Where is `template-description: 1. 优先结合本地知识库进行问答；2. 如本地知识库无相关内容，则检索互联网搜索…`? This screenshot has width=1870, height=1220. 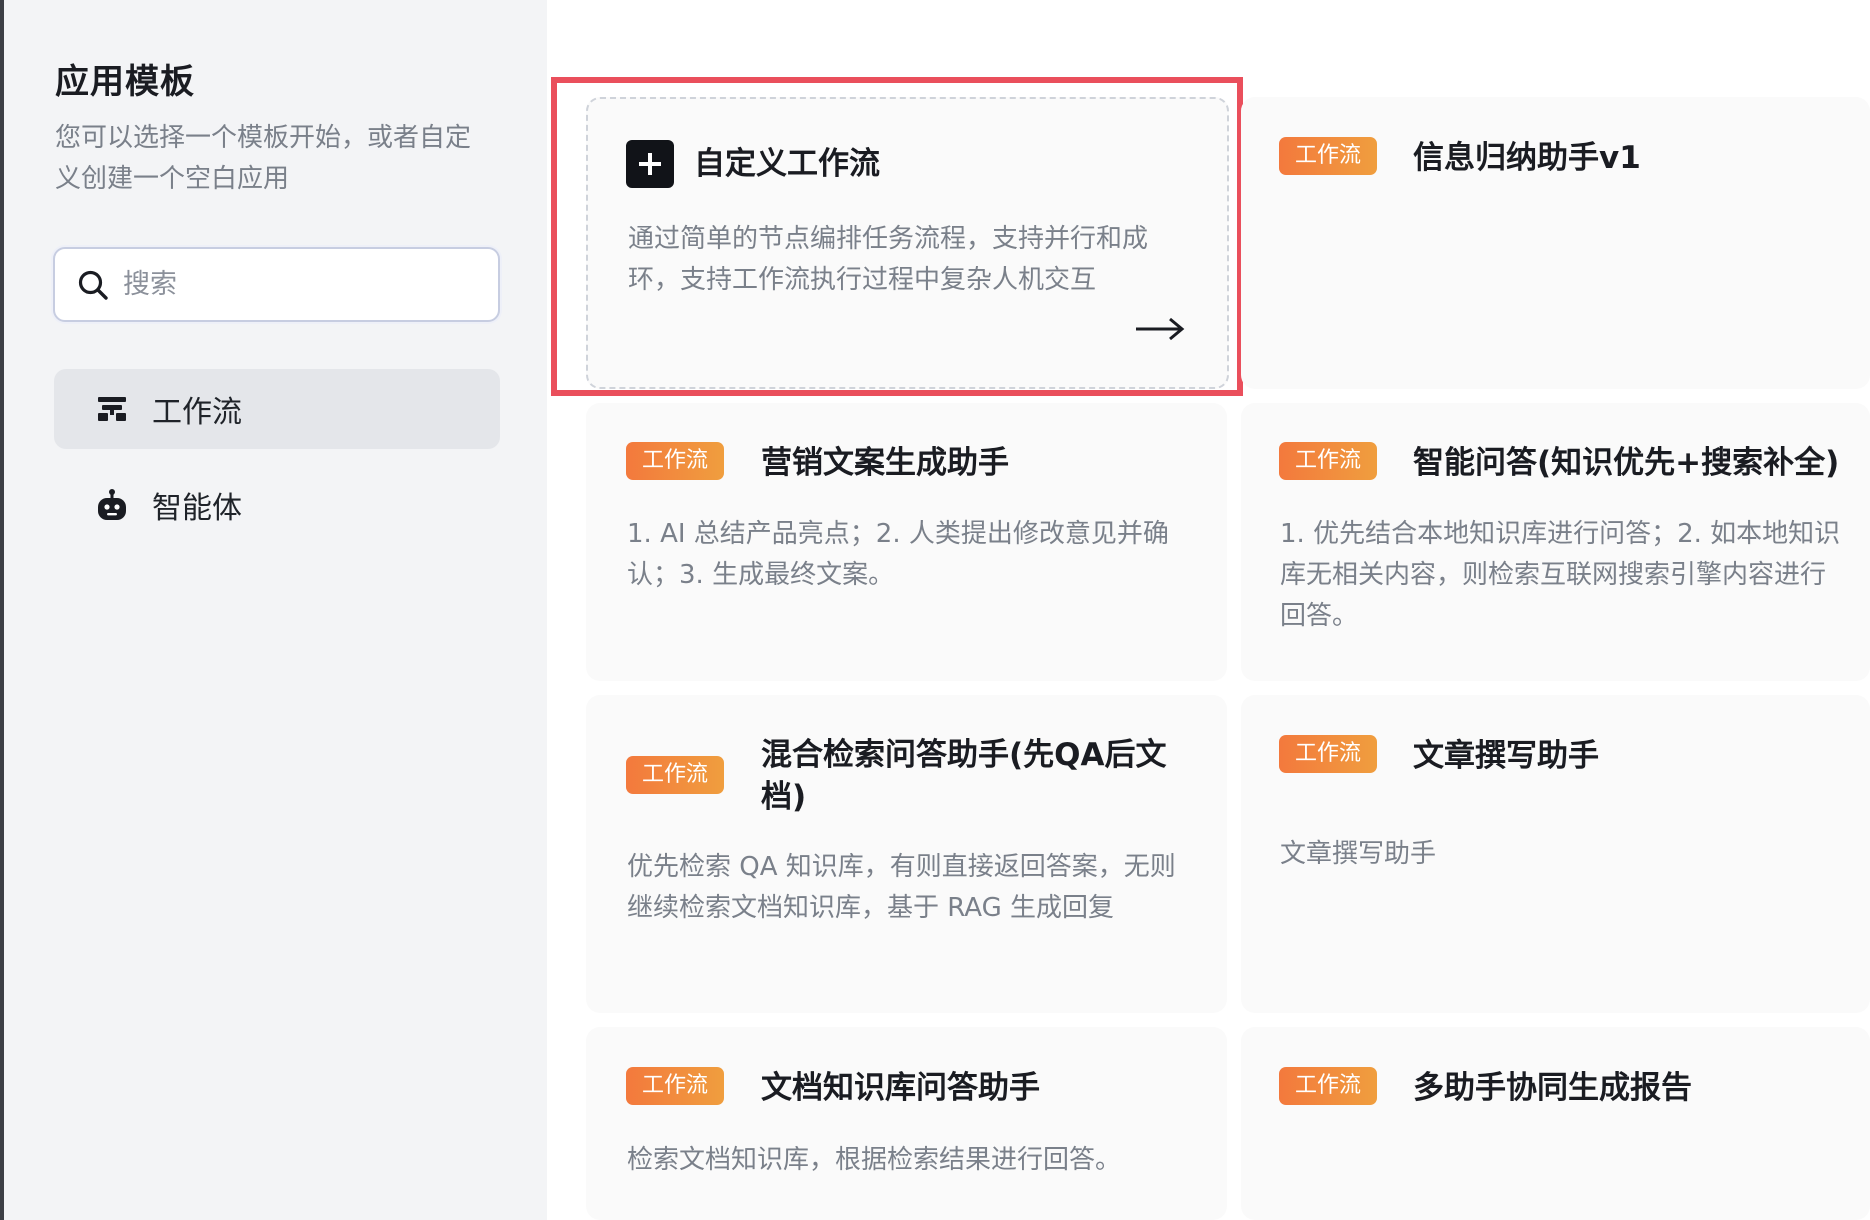
template-description: 1. 优先结合本地知识库进行问答；2. 如本地知识库无相关内容，则检索互联网搜索… is located at coordinates (1560, 575).